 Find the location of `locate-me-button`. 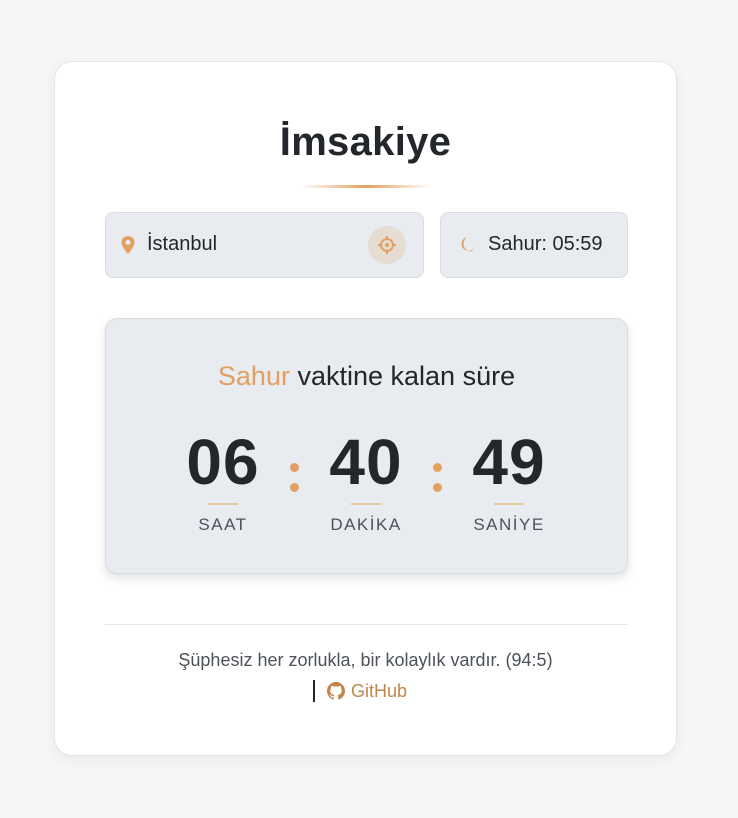

locate-me-button is located at coordinates (387, 245).